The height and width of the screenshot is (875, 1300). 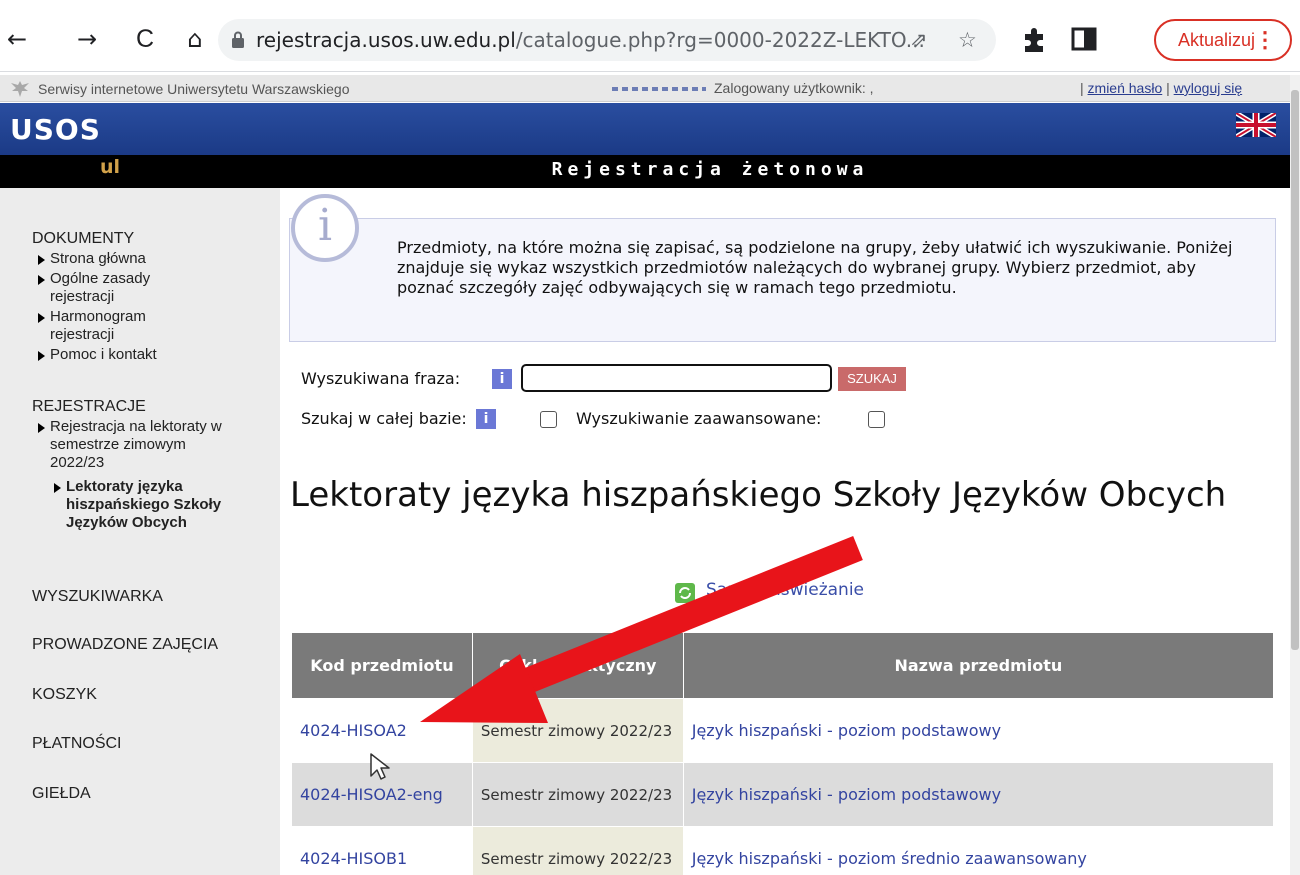 I want to click on account-links: | zmień hasło | wyloguj się, so click(x=1161, y=88).